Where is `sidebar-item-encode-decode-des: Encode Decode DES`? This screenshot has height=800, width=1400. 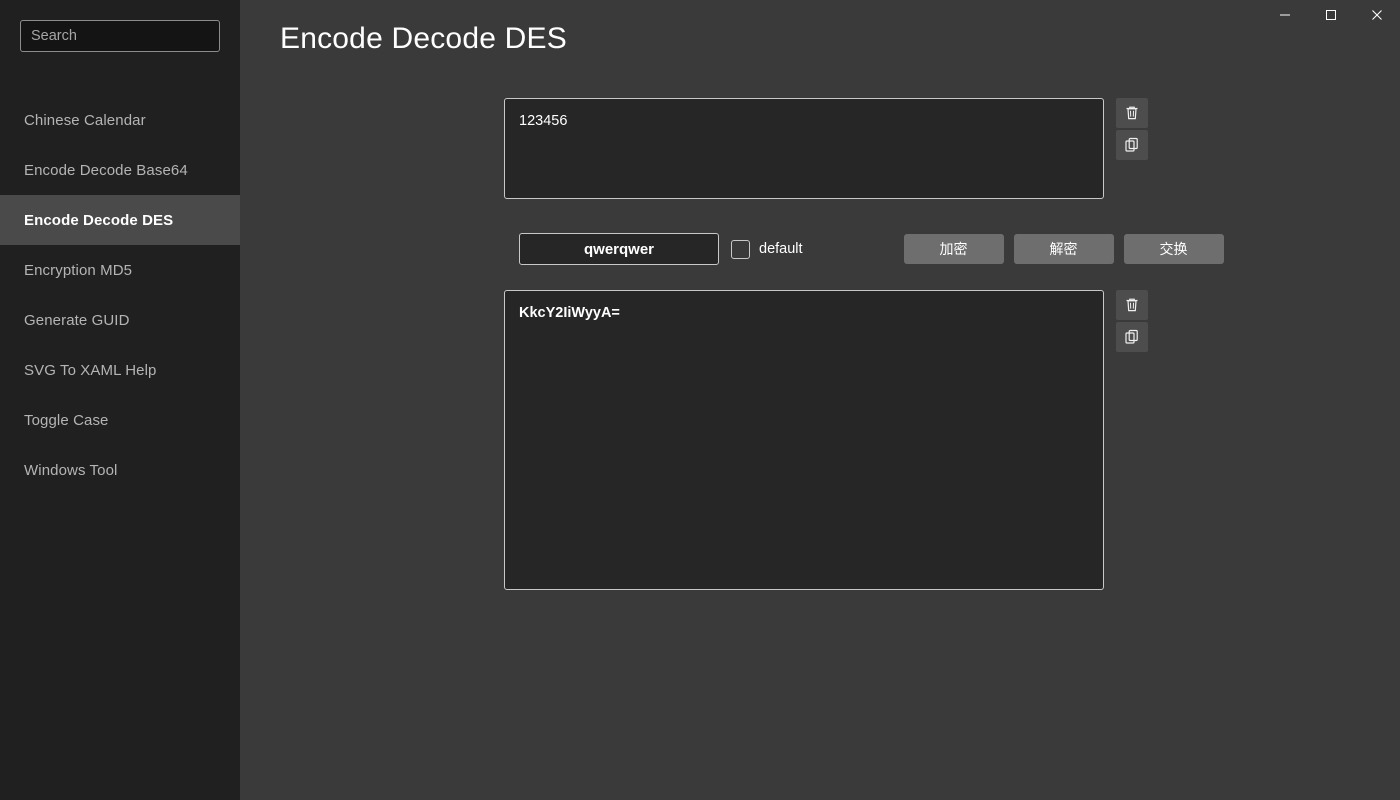 sidebar-item-encode-decode-des: Encode Decode DES is located at coordinates (120, 220).